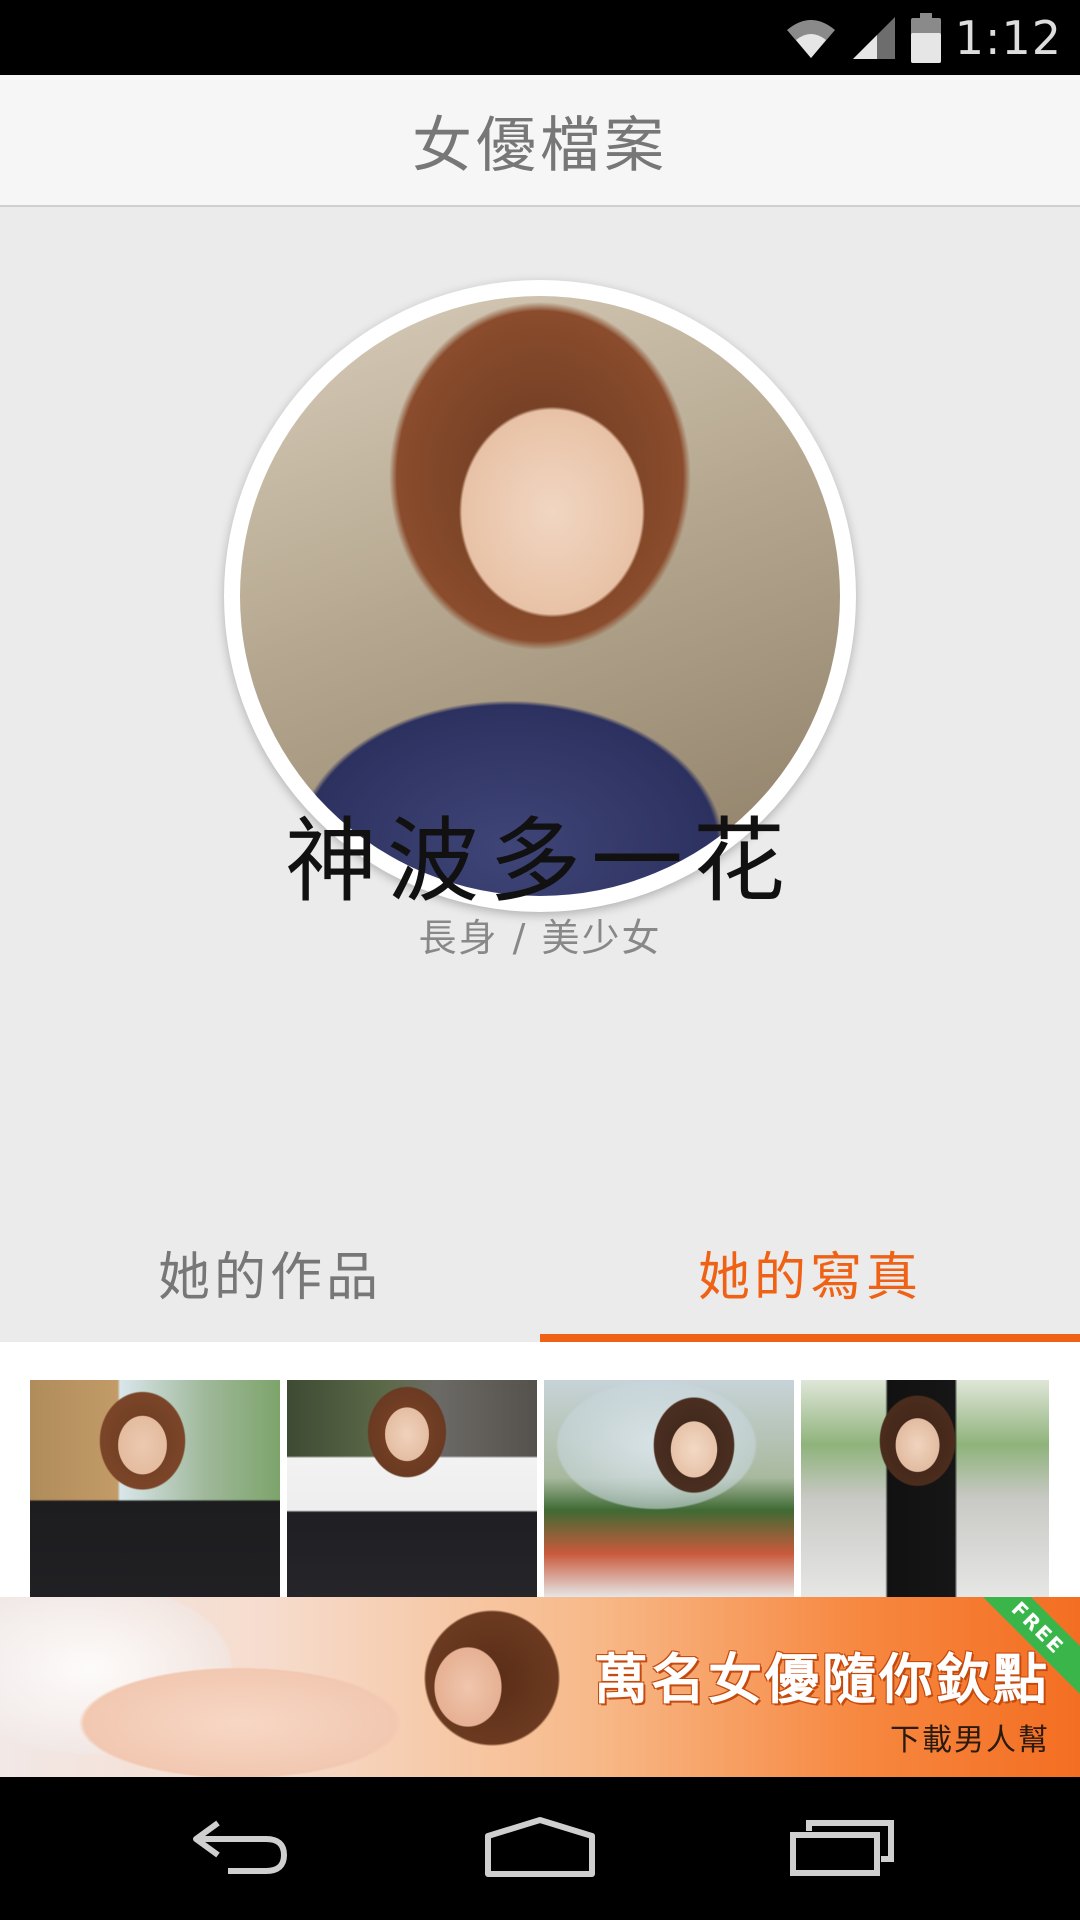  I want to click on back-icon, so click(240, 1849).